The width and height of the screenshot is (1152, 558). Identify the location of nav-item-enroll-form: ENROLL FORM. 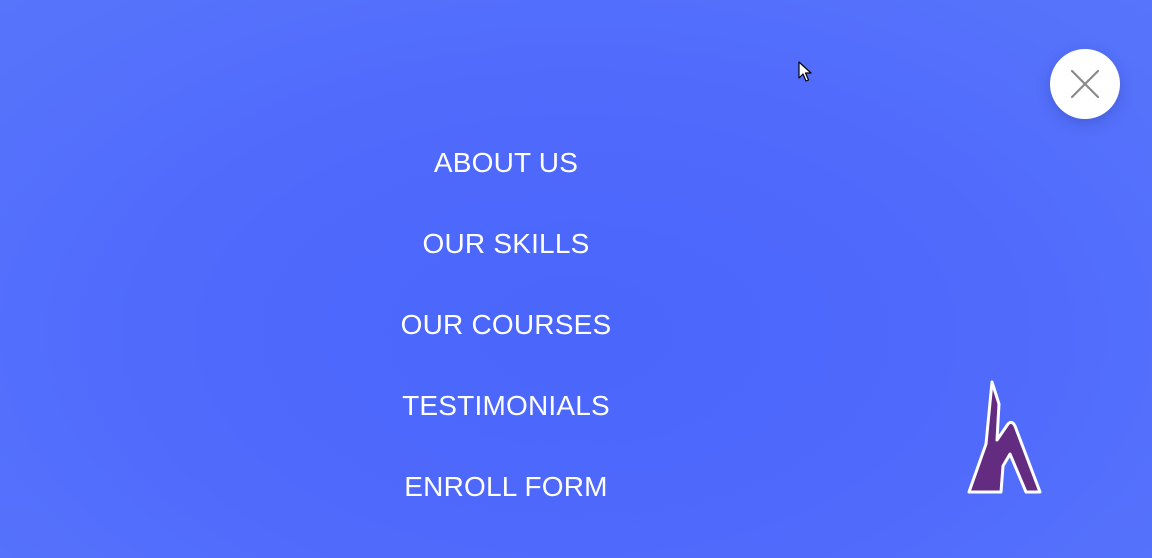
(506, 486).